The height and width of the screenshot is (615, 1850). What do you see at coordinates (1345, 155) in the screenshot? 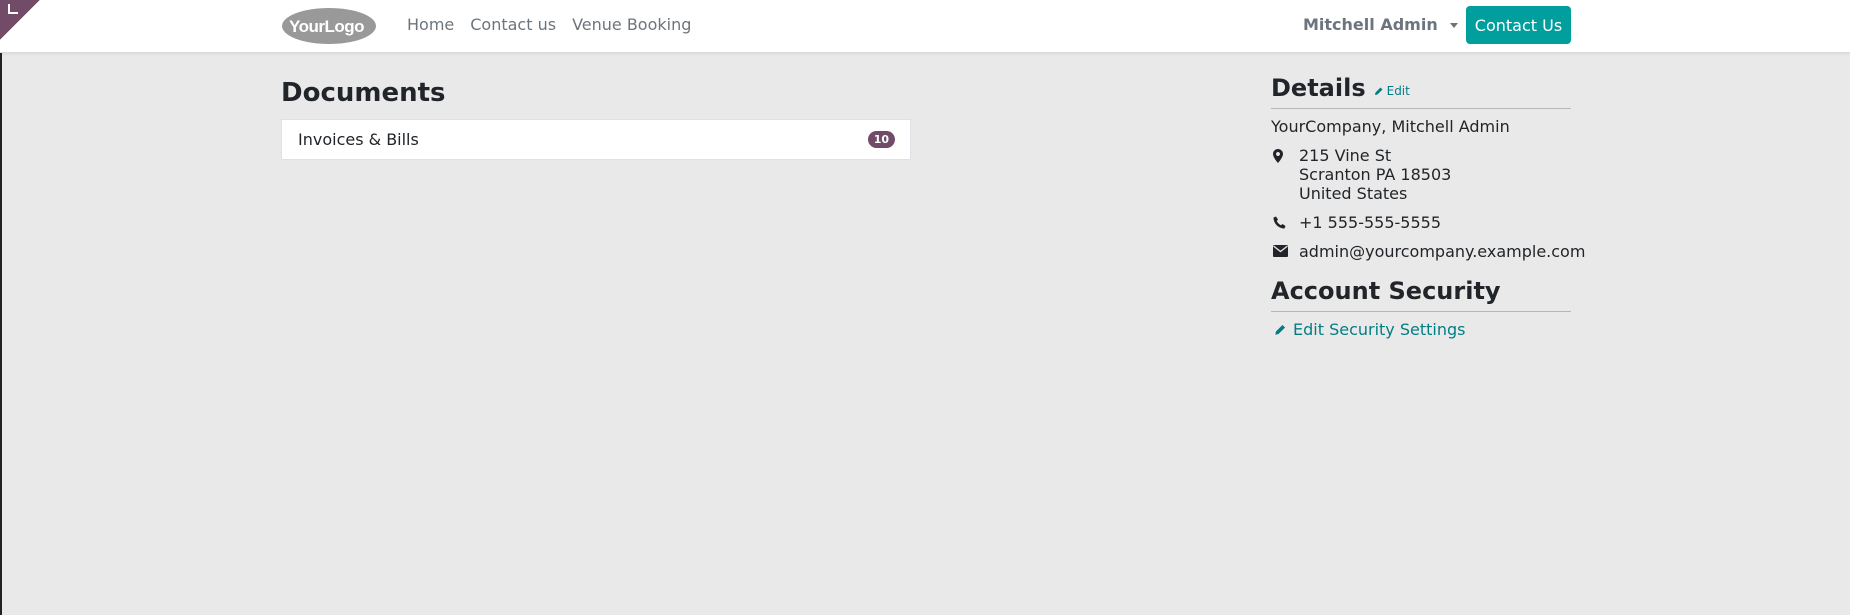
I see `address-line-1: 215 Vine St` at bounding box center [1345, 155].